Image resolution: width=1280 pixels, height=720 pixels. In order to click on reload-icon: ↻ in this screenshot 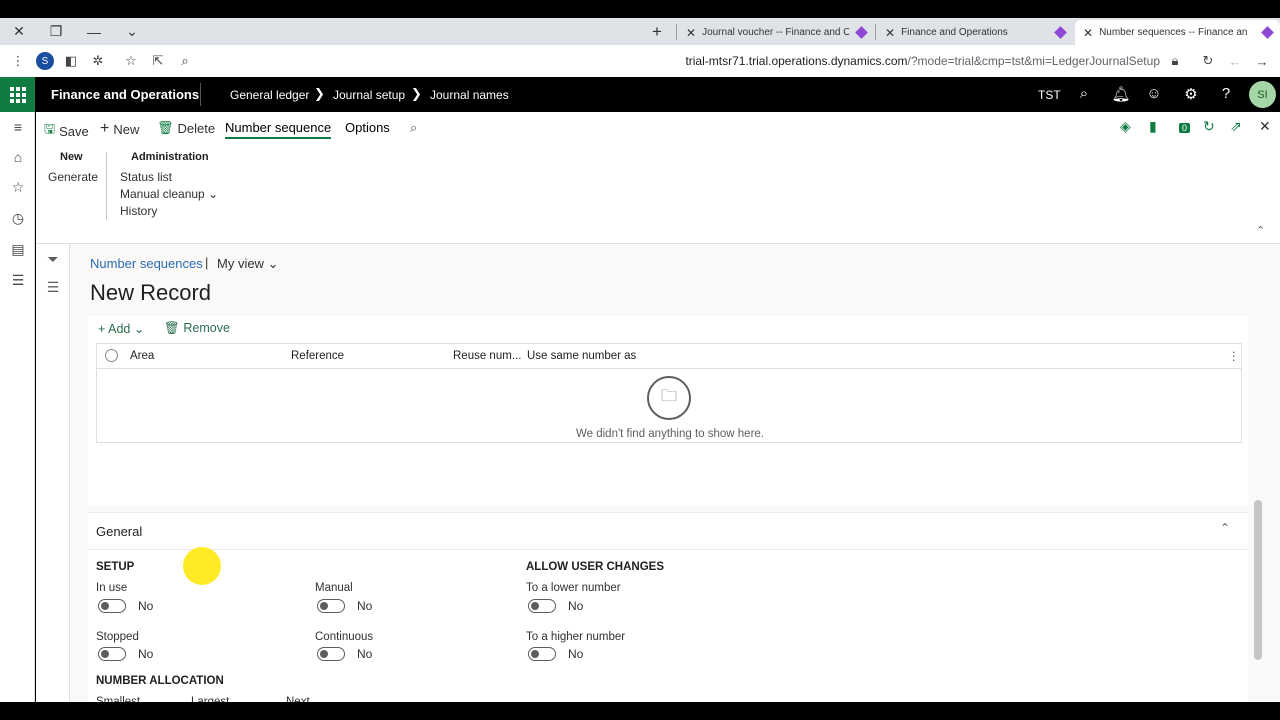, I will do `click(1208, 61)`.